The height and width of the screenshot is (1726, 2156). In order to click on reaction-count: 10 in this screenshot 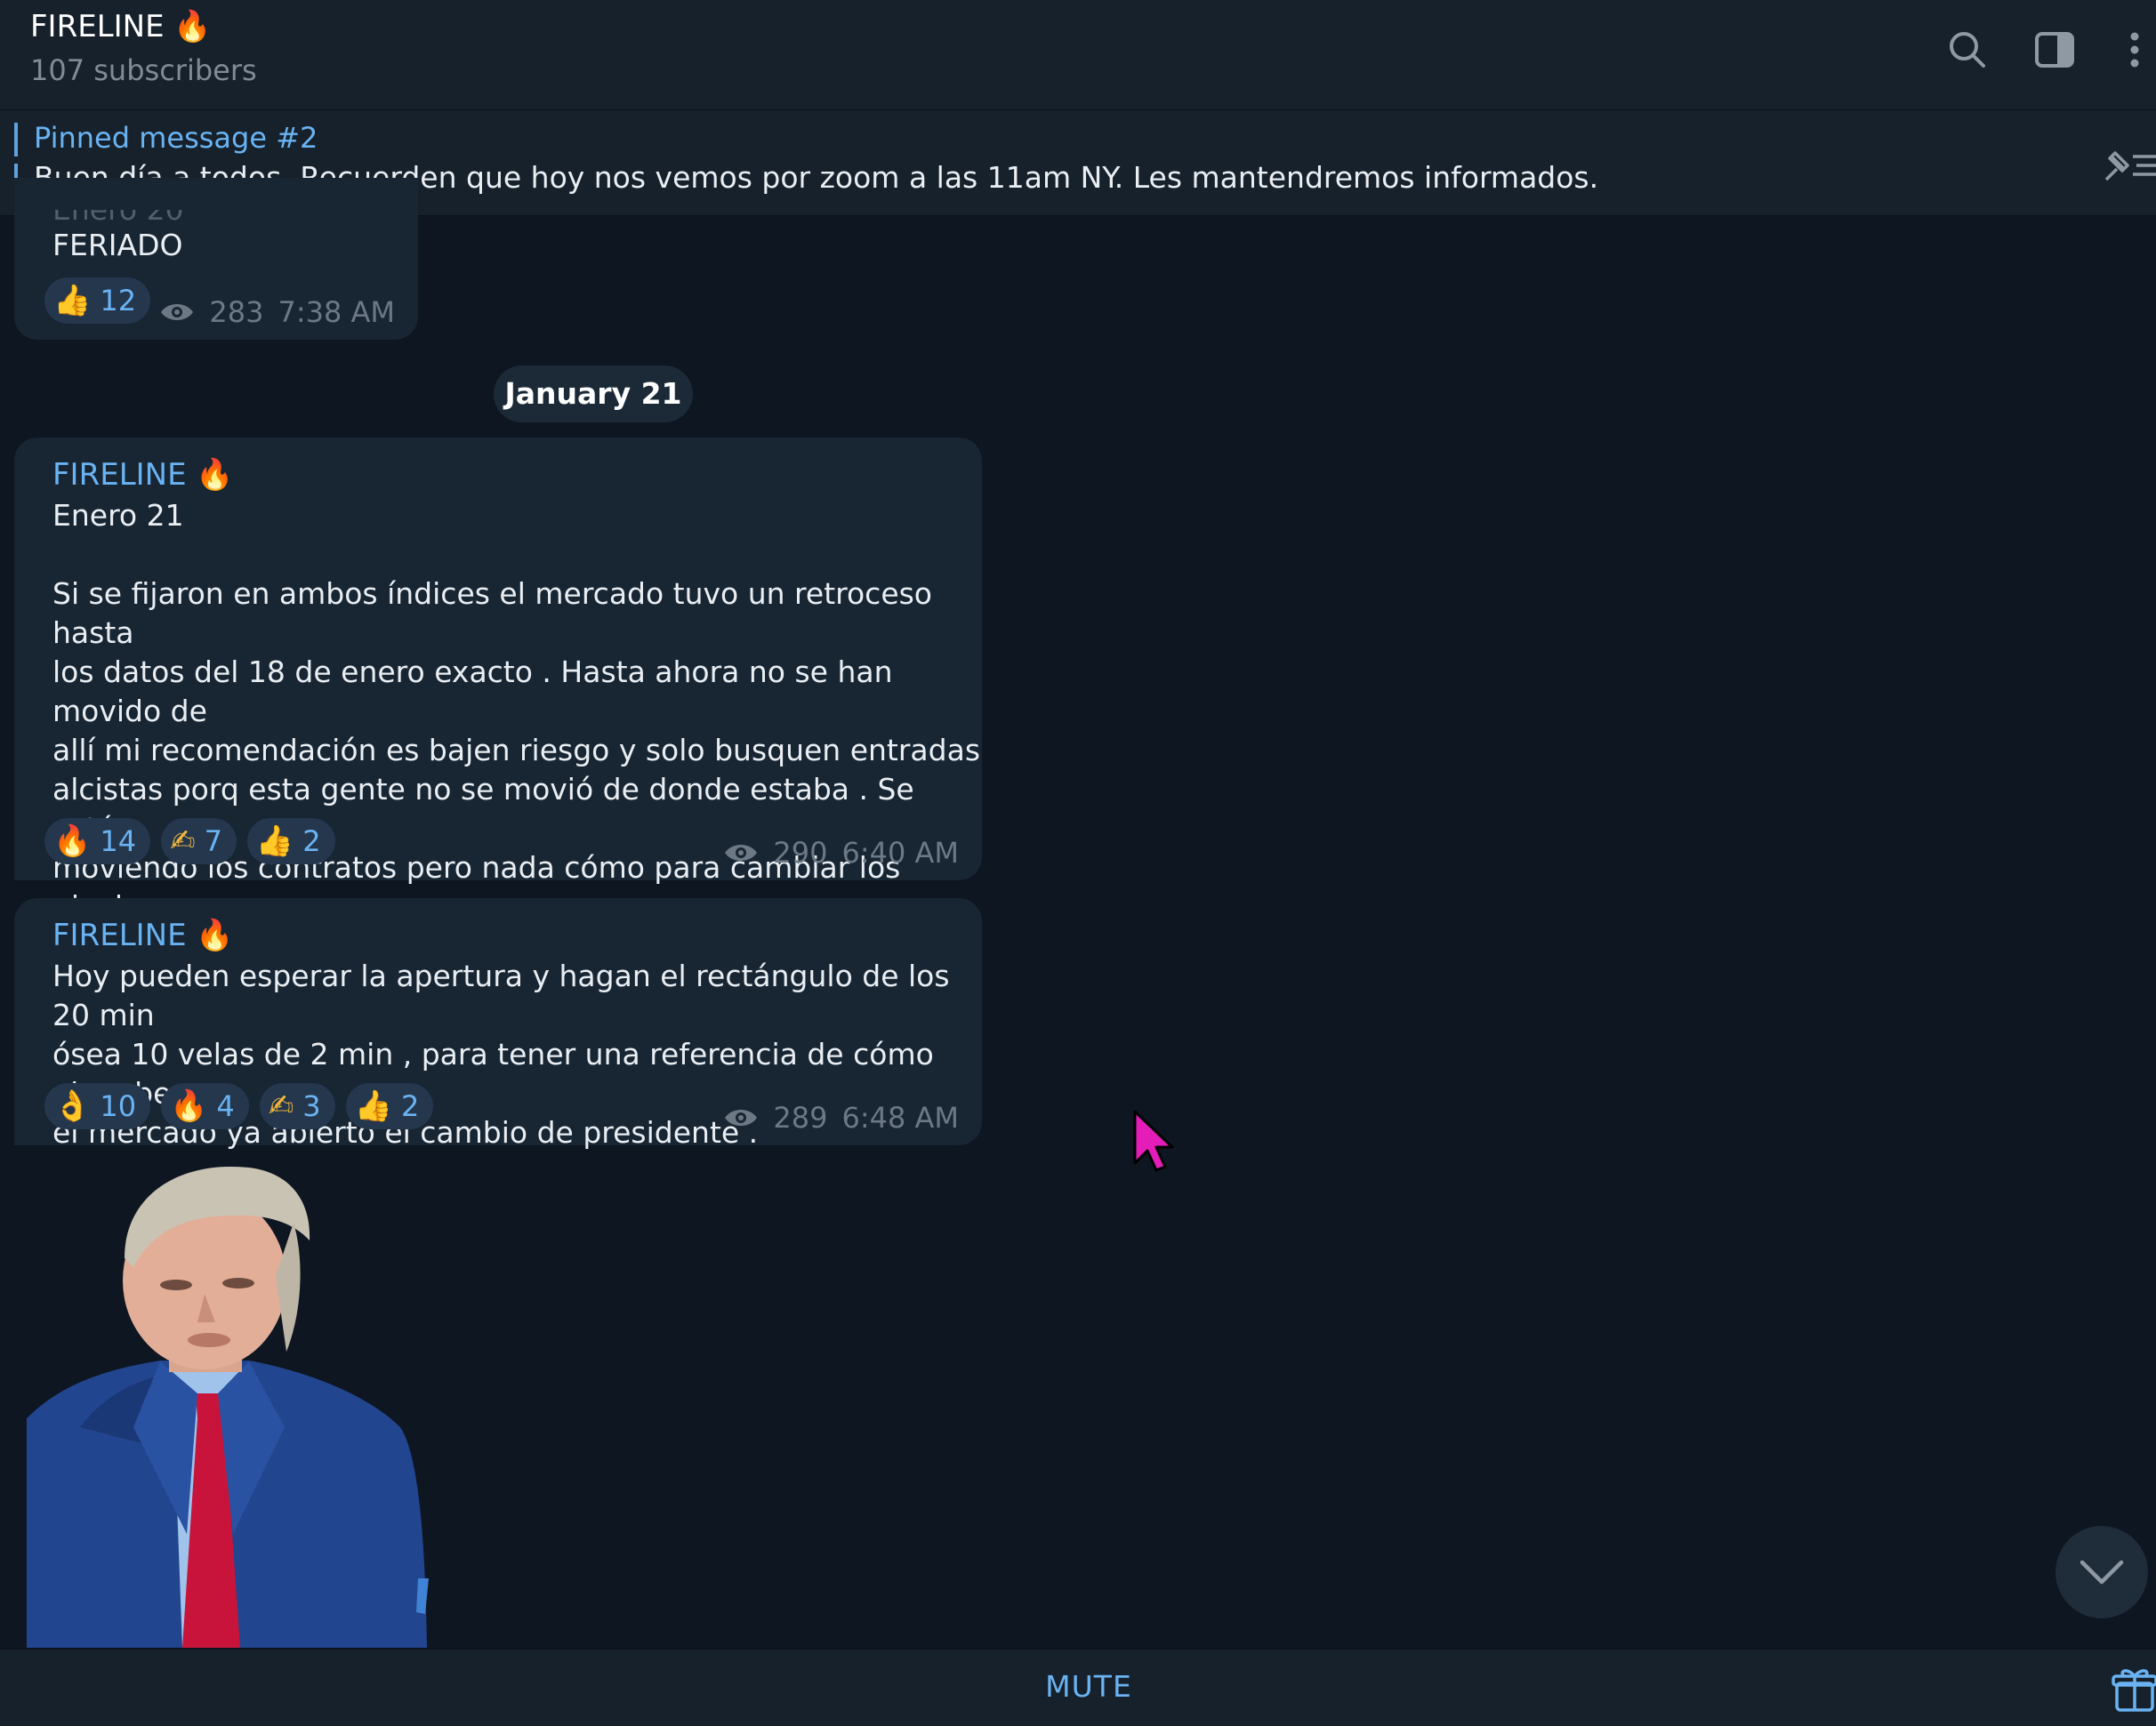, I will do `click(119, 1106)`.